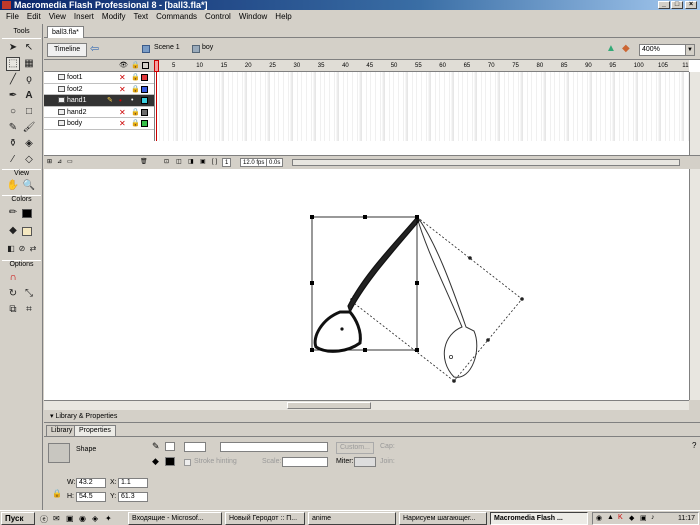 This screenshot has width=700, height=525. Describe the element at coordinates (667, 50) in the screenshot. I see `zoom-select: 400% ▼` at that location.